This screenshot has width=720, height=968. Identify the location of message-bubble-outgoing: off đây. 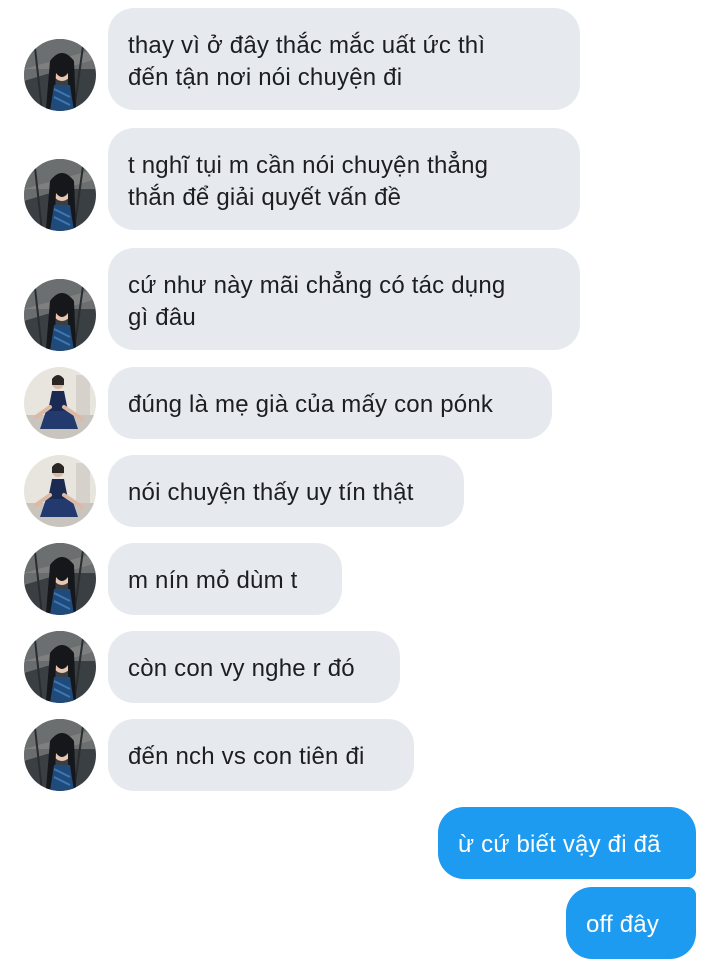
(631, 923).